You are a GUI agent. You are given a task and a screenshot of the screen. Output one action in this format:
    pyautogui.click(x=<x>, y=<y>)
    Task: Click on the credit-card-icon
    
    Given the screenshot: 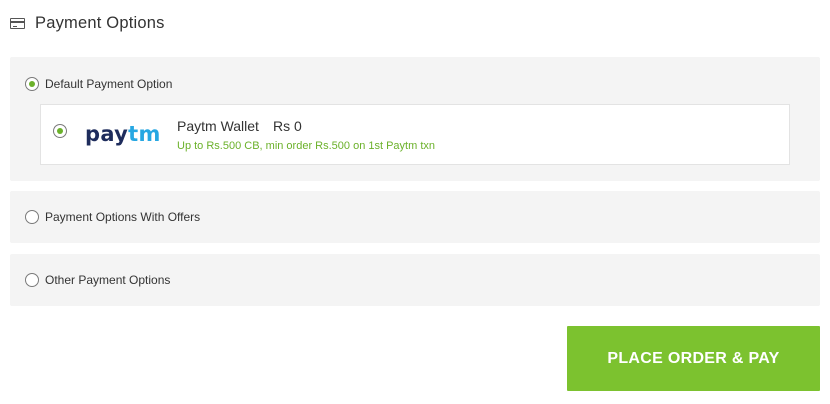 What is the action you would take?
    pyautogui.click(x=17, y=23)
    